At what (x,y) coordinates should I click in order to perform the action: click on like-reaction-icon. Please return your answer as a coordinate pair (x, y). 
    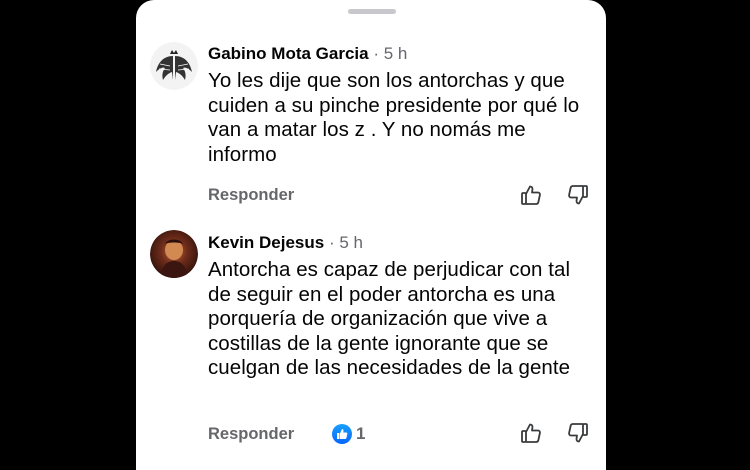
    Looking at the image, I should click on (342, 434).